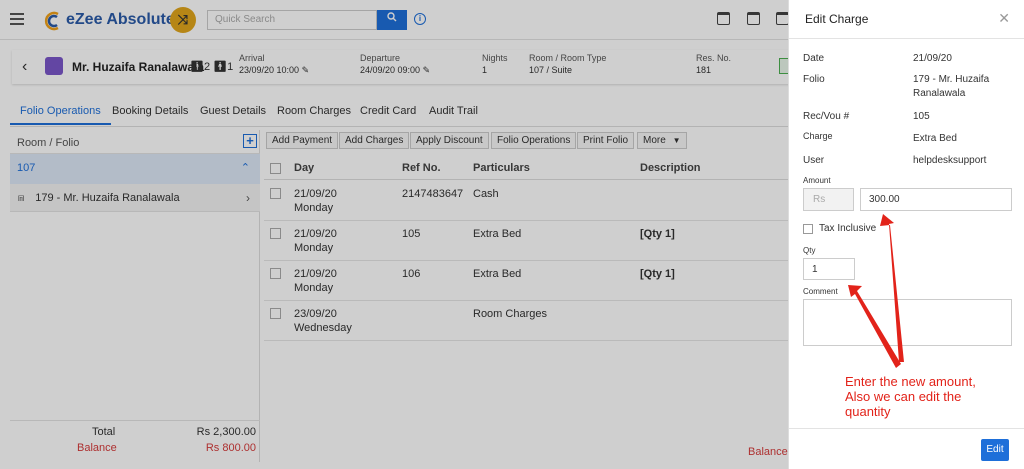  I want to click on row-particulars: Extra Bed, so click(497, 234).